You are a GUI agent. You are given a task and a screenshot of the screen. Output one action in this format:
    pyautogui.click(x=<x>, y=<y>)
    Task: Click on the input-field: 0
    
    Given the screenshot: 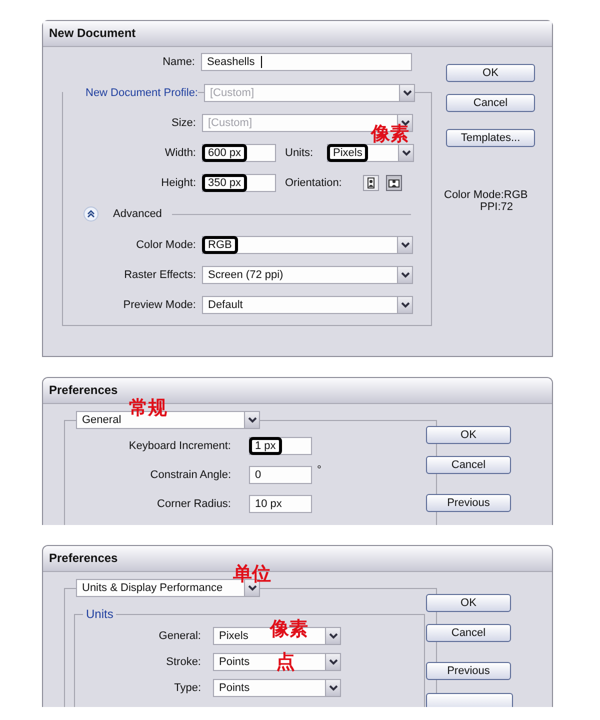 What is the action you would take?
    pyautogui.click(x=280, y=475)
    